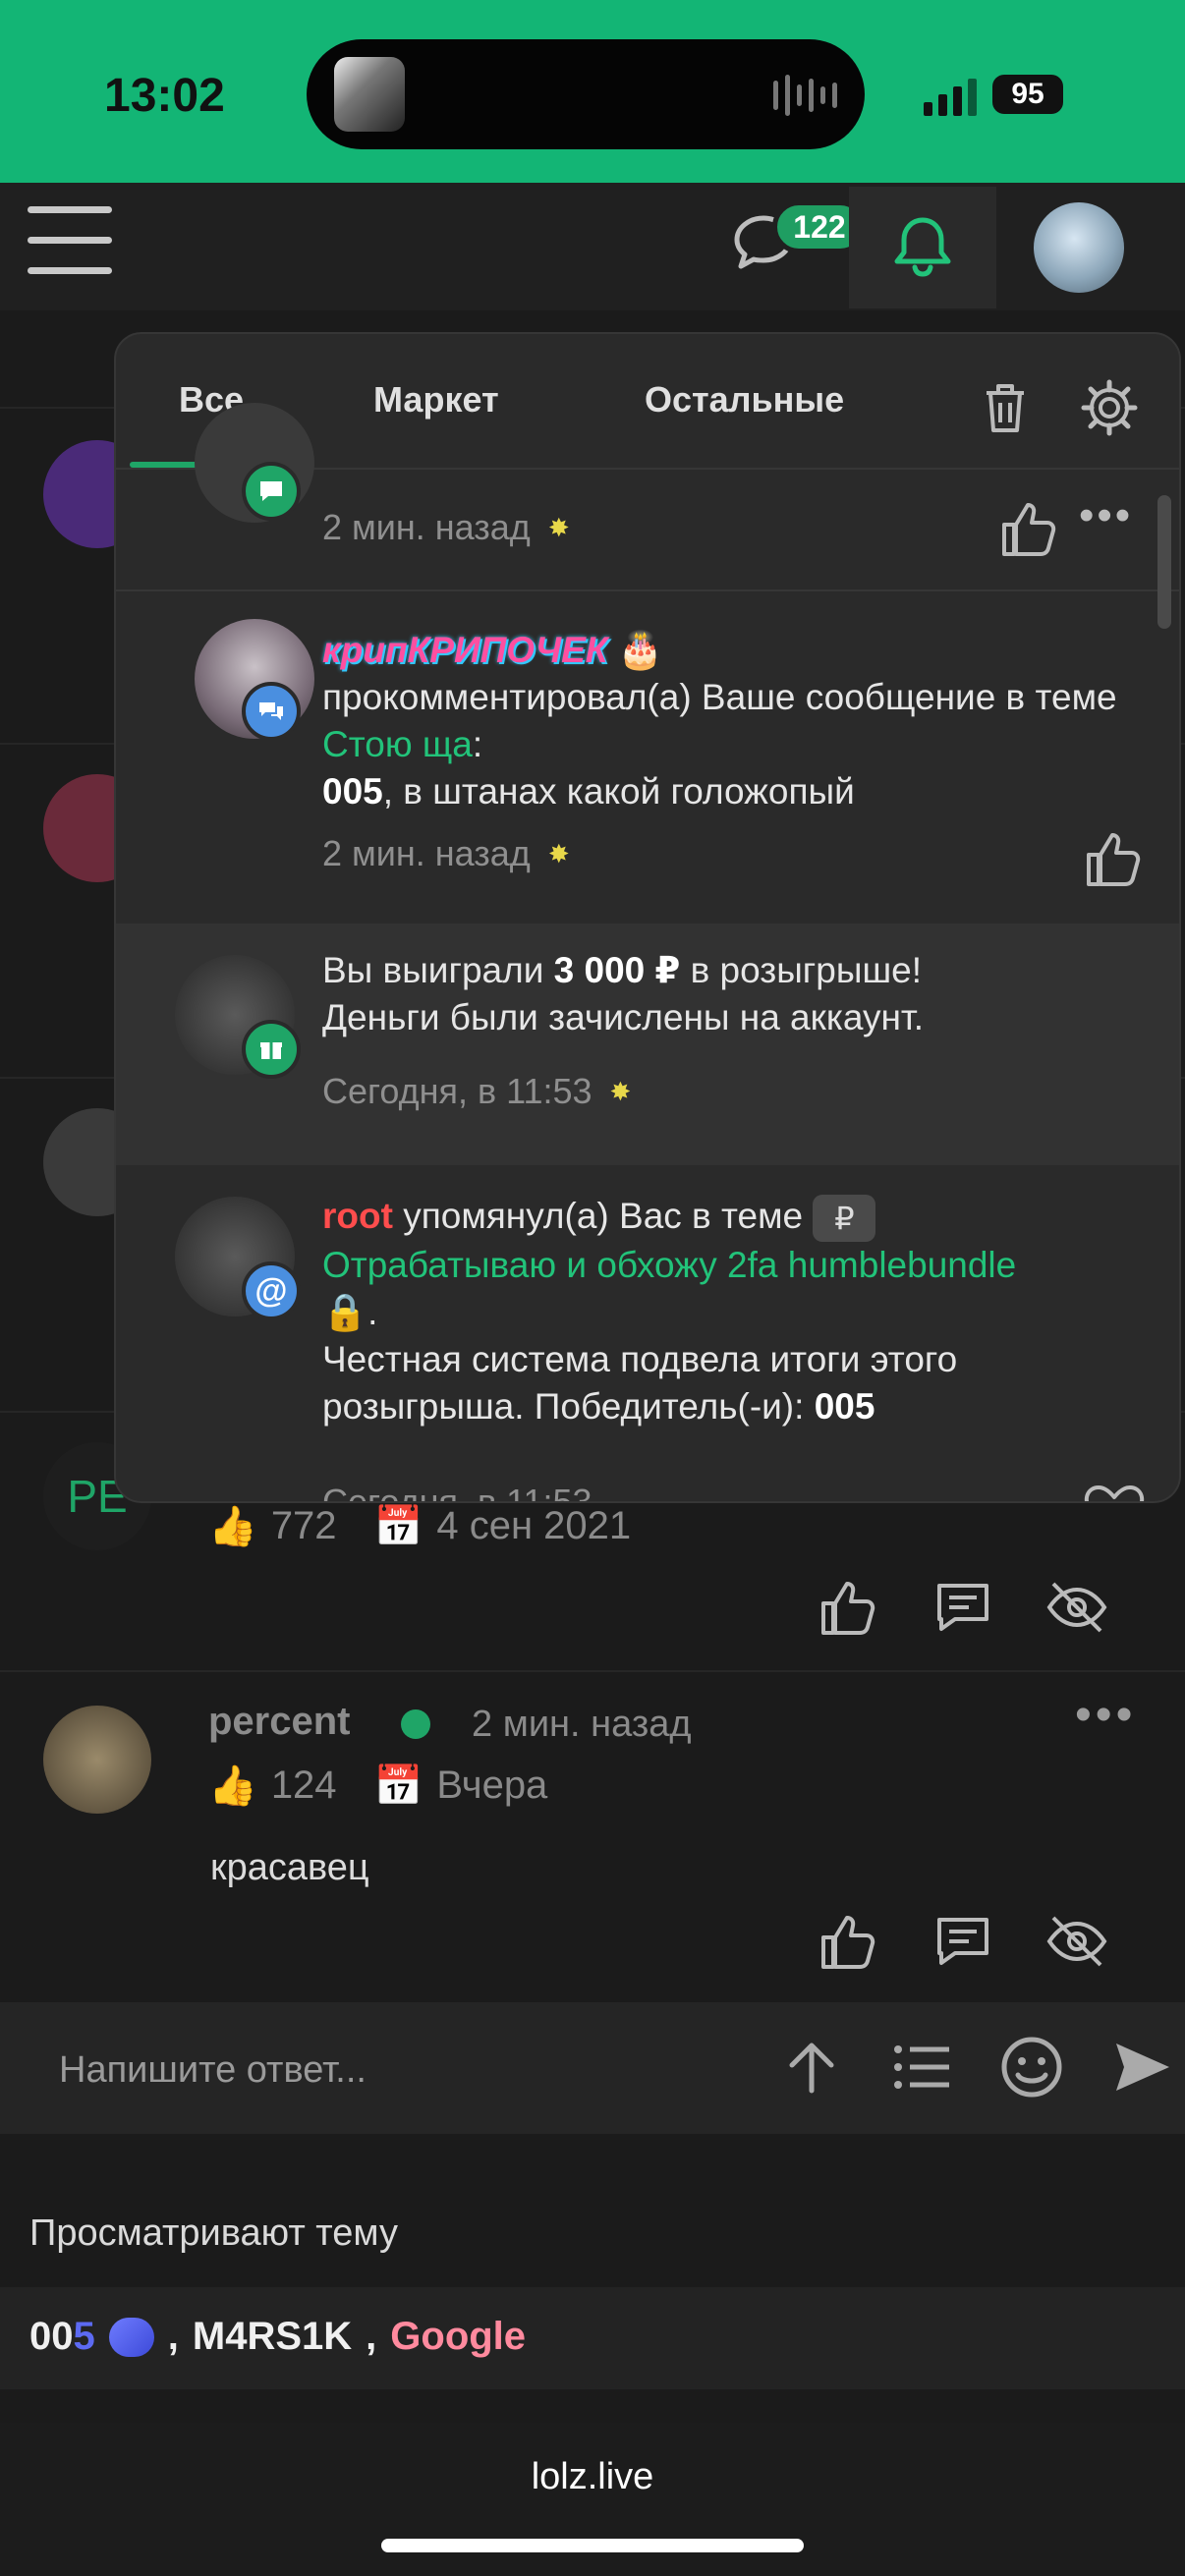  Describe the element at coordinates (272, 711) in the screenshot. I see `conversation-badge-icon` at that location.